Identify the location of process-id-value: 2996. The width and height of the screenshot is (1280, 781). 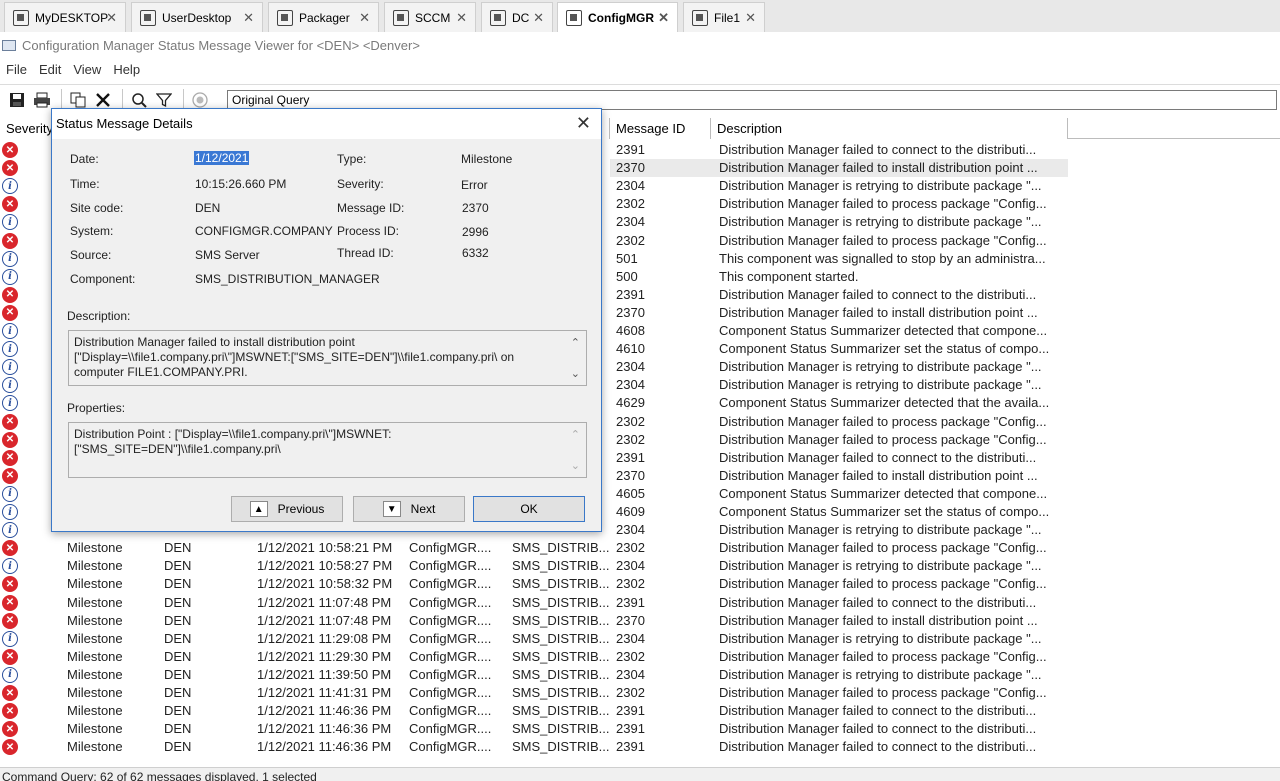
(475, 232).